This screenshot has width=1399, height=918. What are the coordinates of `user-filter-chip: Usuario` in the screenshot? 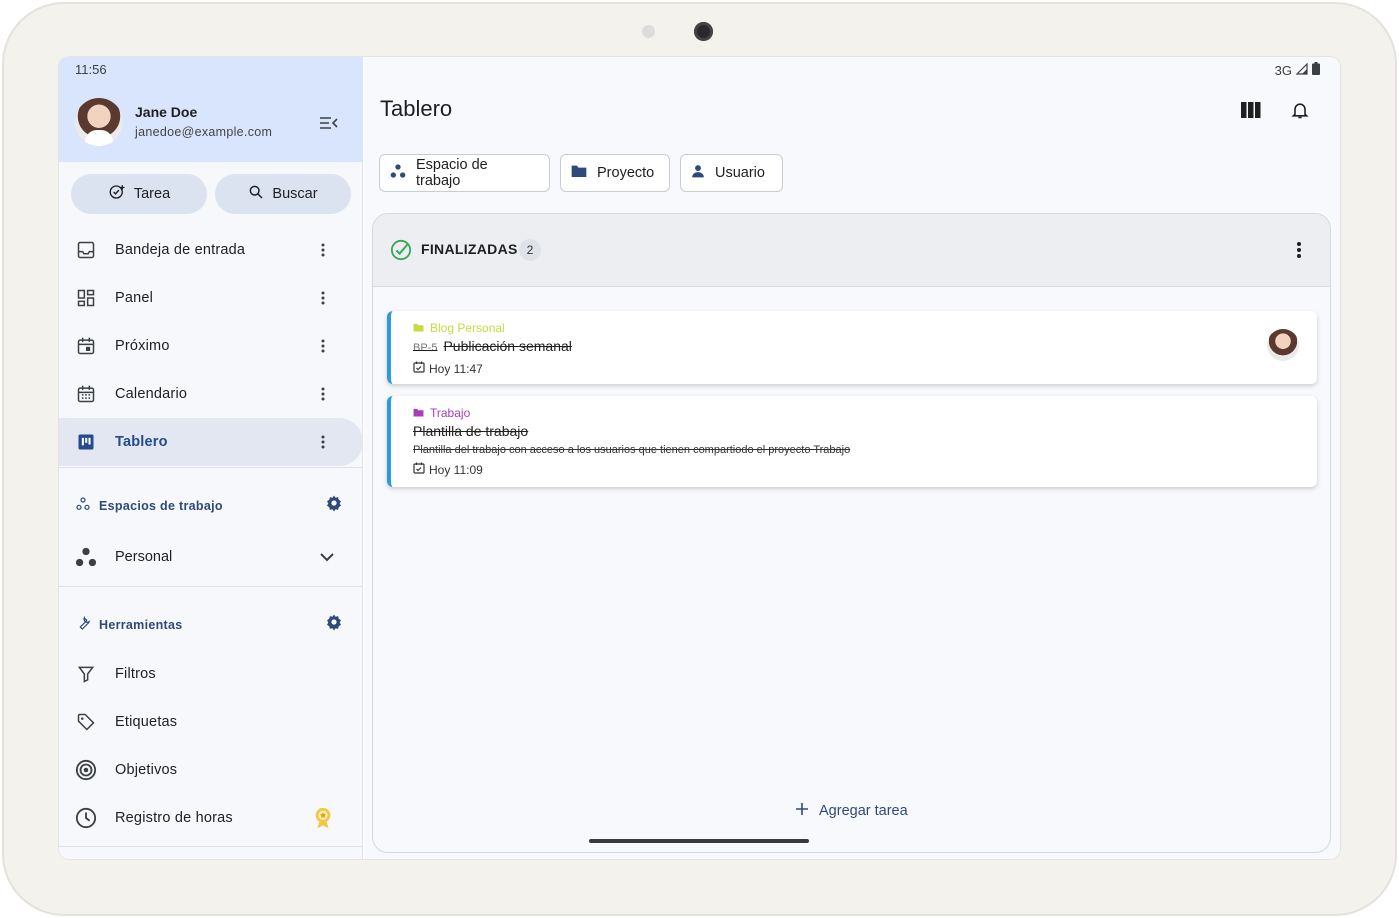 It's located at (731, 173).